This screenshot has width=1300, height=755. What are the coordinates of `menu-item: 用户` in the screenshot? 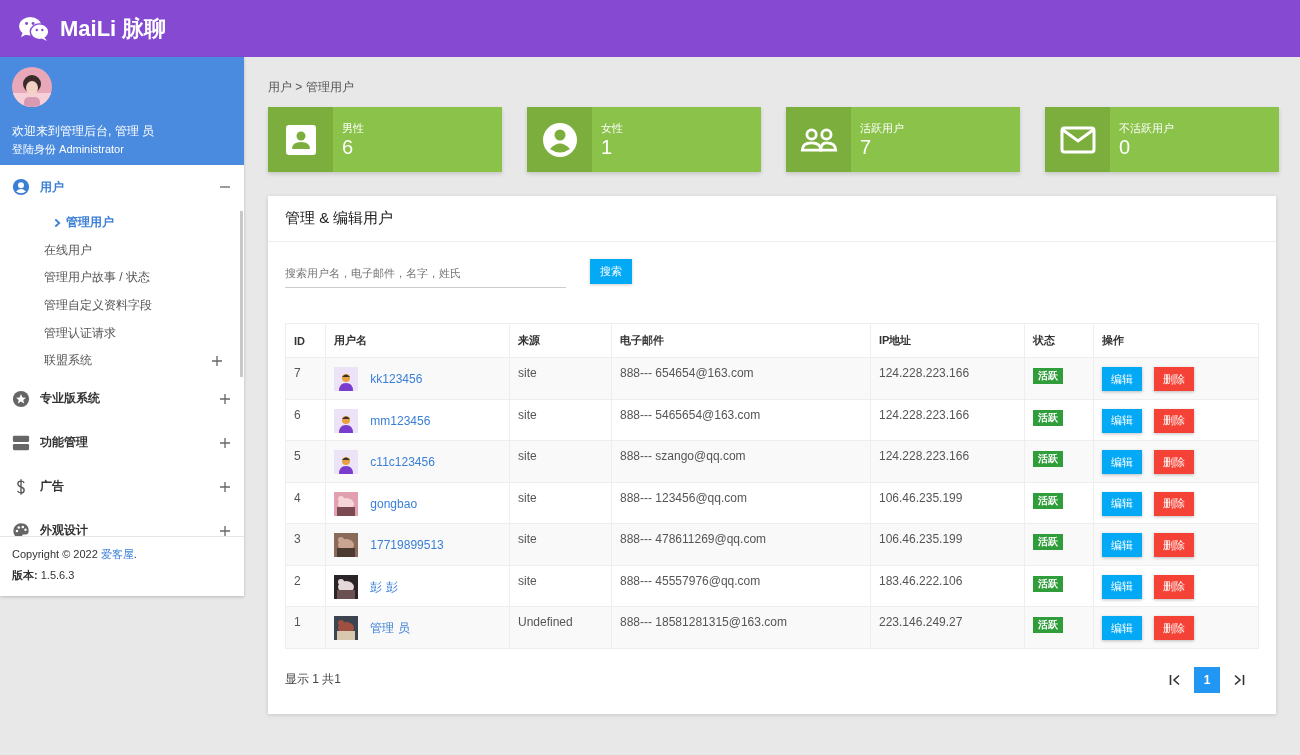 It's located at (122, 187).